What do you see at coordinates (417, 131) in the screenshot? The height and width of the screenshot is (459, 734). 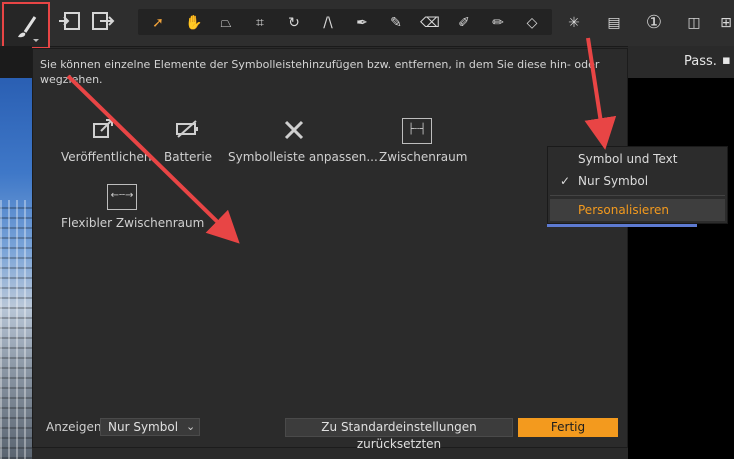 I see `space-icon: ├┄┤` at bounding box center [417, 131].